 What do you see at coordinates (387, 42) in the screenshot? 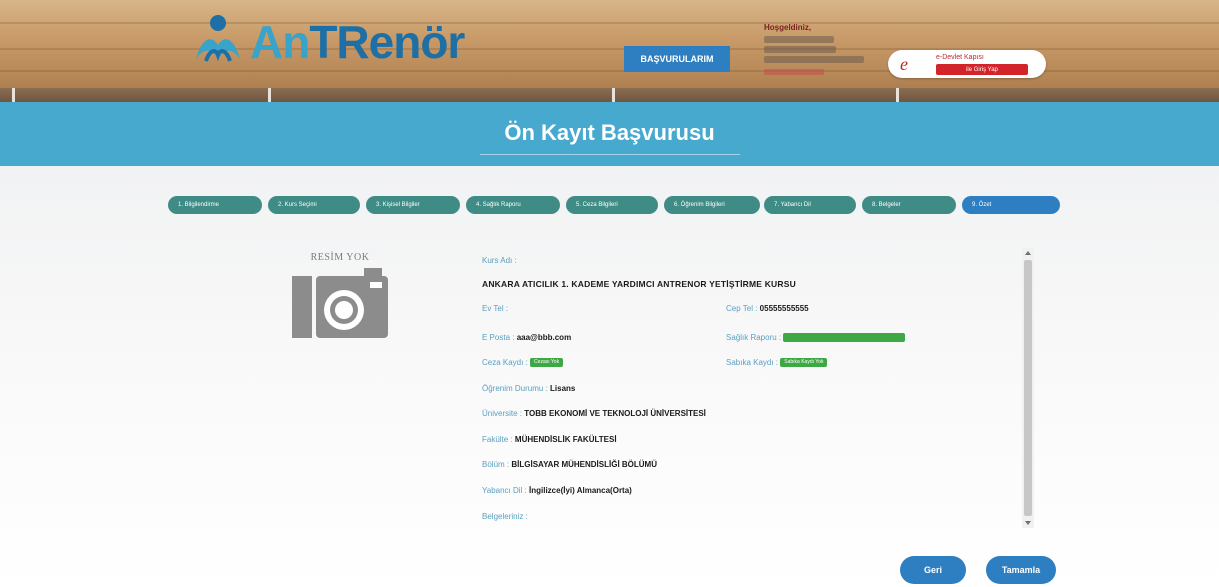
I see `logo-rest: TRenör` at bounding box center [387, 42].